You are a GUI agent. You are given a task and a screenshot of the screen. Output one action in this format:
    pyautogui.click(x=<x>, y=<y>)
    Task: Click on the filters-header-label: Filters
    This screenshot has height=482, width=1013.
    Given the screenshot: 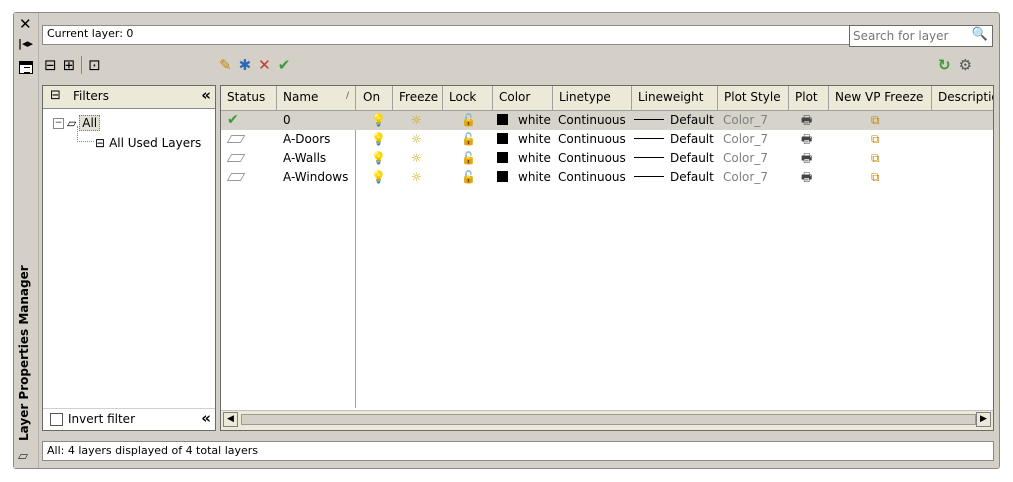 What is the action you would take?
    pyautogui.click(x=91, y=96)
    